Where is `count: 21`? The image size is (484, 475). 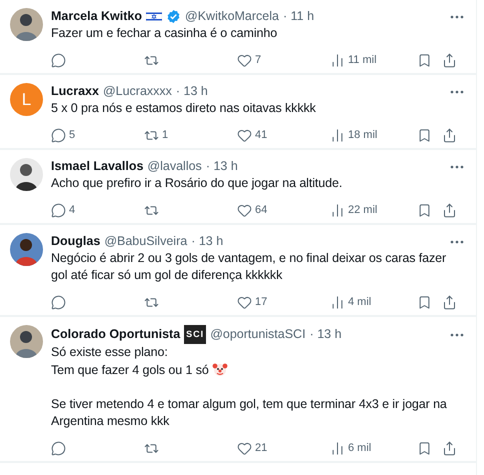 count: 21 is located at coordinates (261, 448).